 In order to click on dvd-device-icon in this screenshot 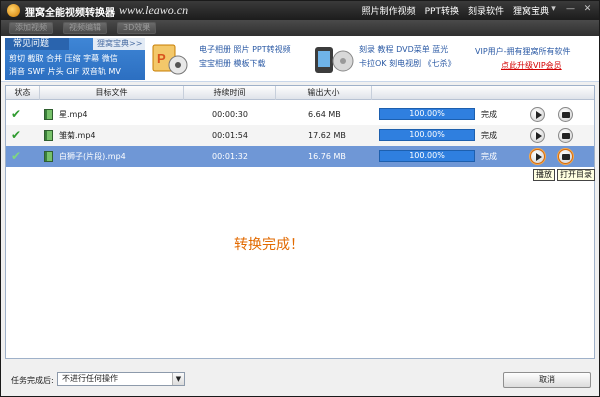, I will do `click(334, 59)`.